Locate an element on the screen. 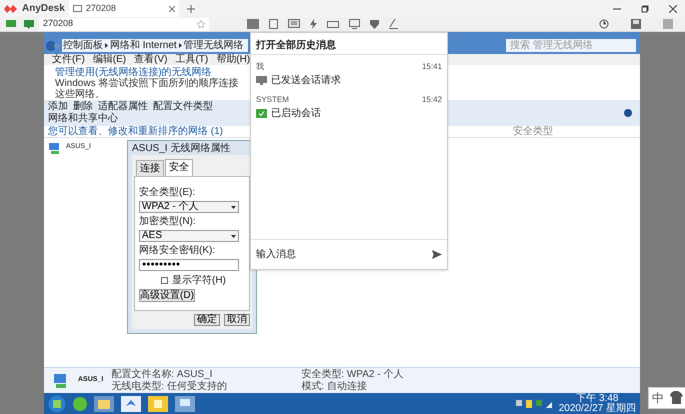  dialog-title: ASUS_I 无线网络属性 is located at coordinates (181, 148).